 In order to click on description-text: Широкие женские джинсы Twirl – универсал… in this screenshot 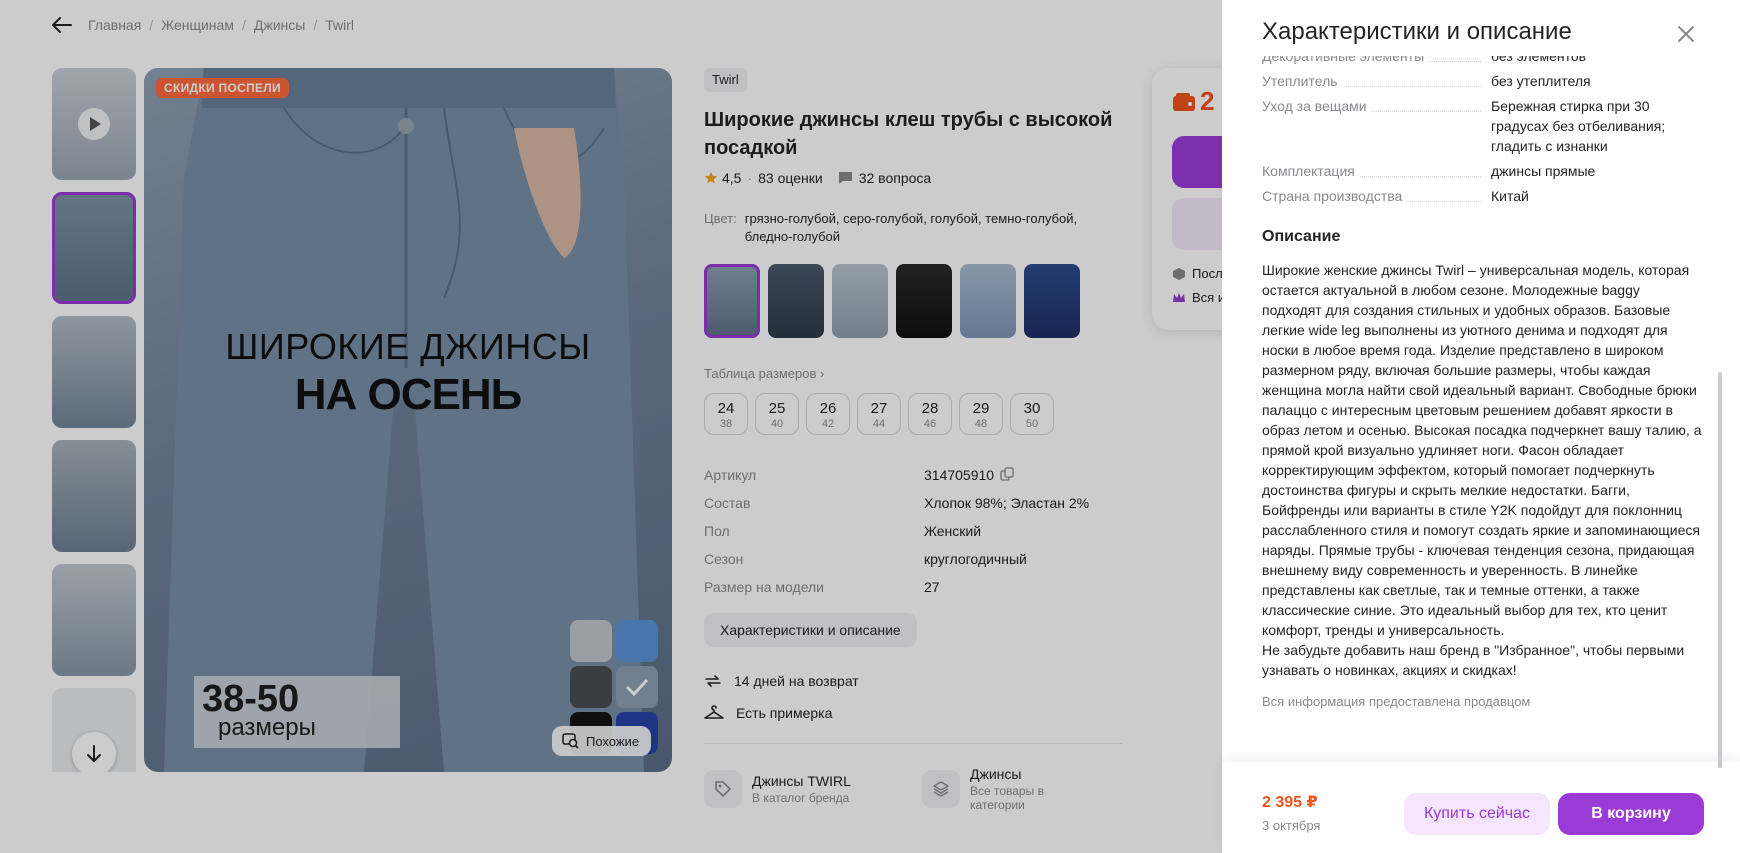, I will do `click(1482, 470)`.